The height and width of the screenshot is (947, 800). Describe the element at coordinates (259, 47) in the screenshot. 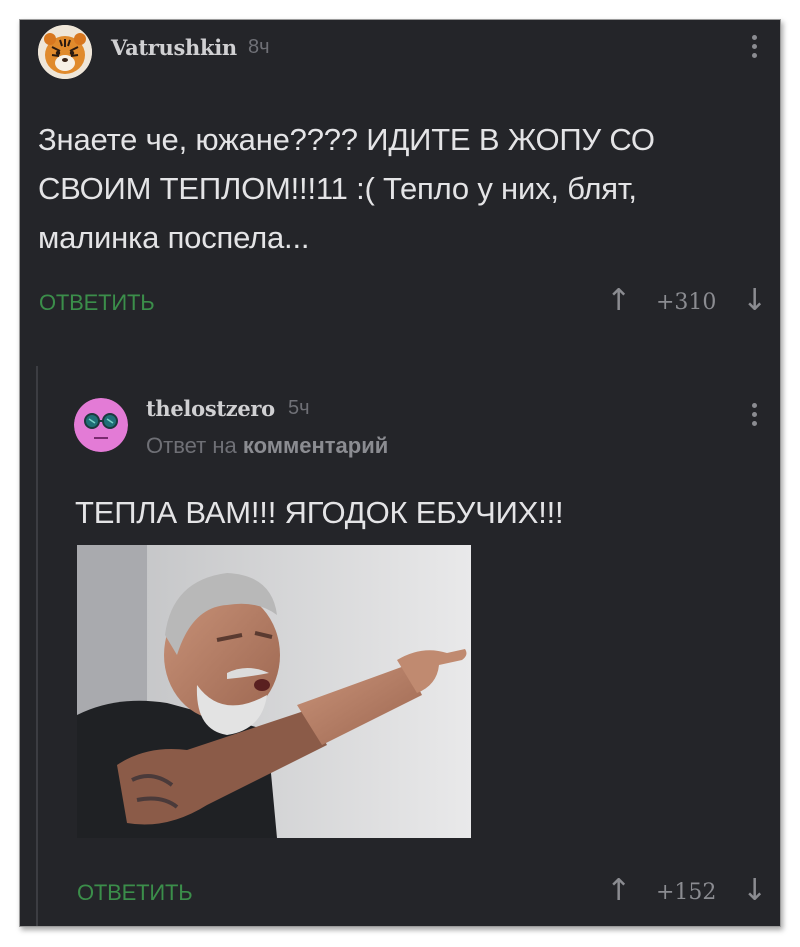

I see `comment-time: 8ч` at that location.